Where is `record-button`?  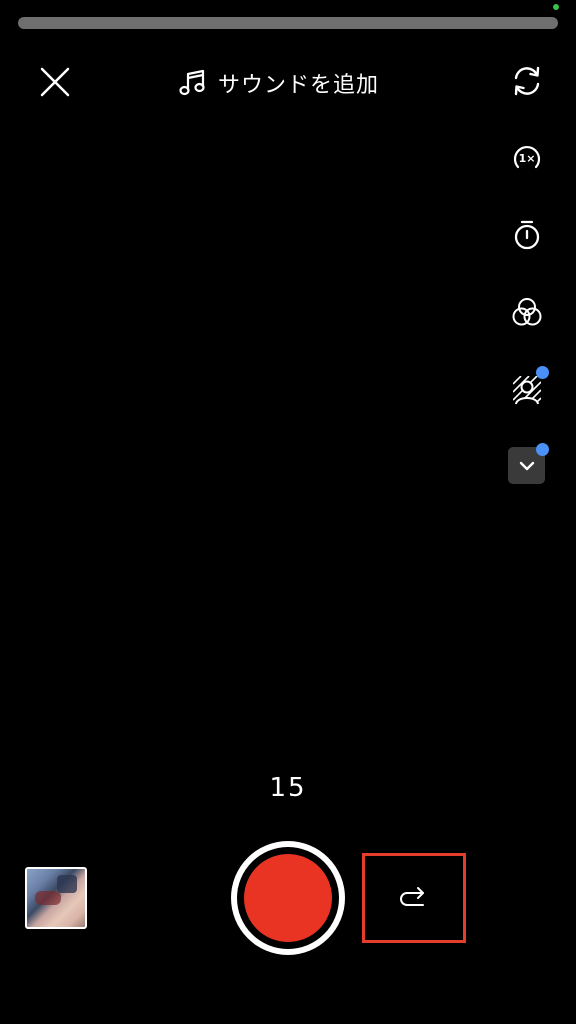
record-button is located at coordinates (288, 898).